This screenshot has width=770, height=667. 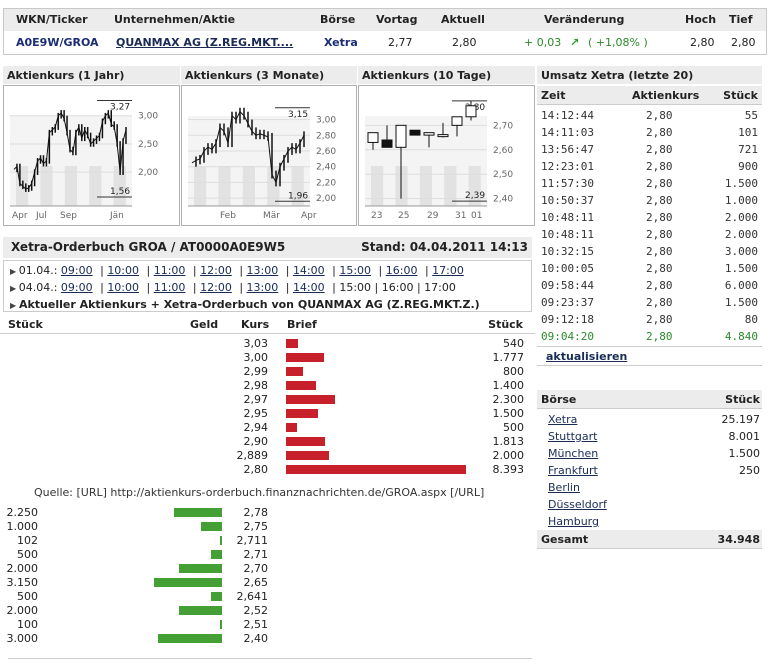 I want to click on col-low: Tief, so click(x=741, y=19).